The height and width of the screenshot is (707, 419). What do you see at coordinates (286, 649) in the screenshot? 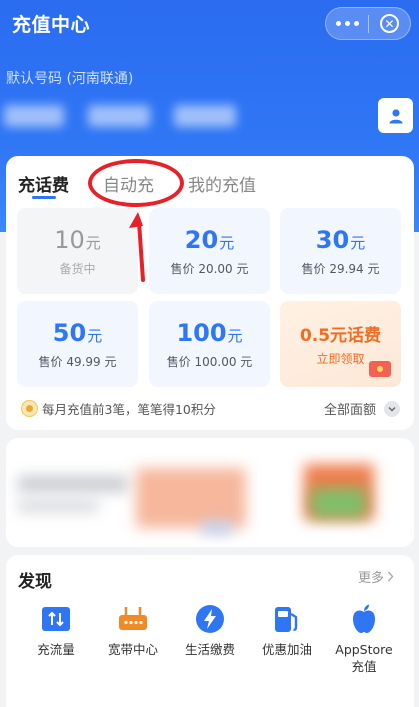
I see `discover-item-label: 优惠加油` at bounding box center [286, 649].